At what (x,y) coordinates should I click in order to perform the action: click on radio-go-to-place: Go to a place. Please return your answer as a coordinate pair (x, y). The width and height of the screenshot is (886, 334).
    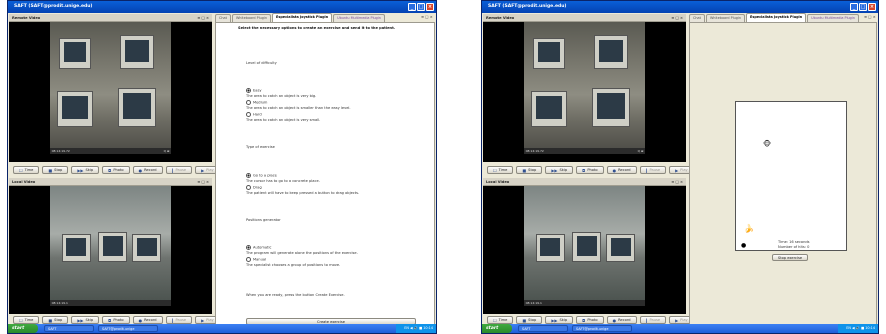
    Looking at the image, I should click on (261, 175).